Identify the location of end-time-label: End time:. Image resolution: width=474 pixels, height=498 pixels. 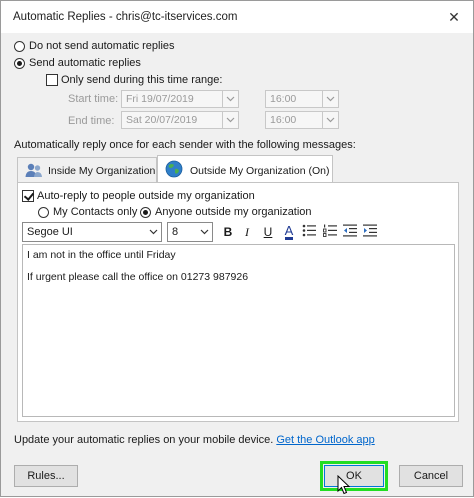
(91, 121).